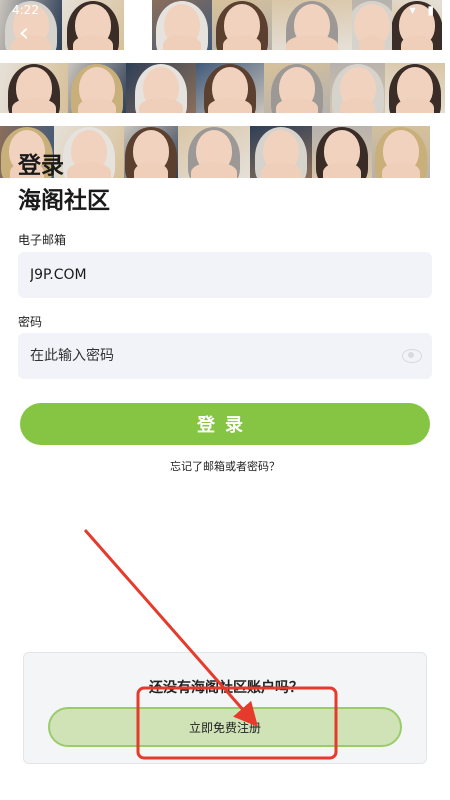  Describe the element at coordinates (412, 356) in the screenshot. I see `eye-icon` at that location.